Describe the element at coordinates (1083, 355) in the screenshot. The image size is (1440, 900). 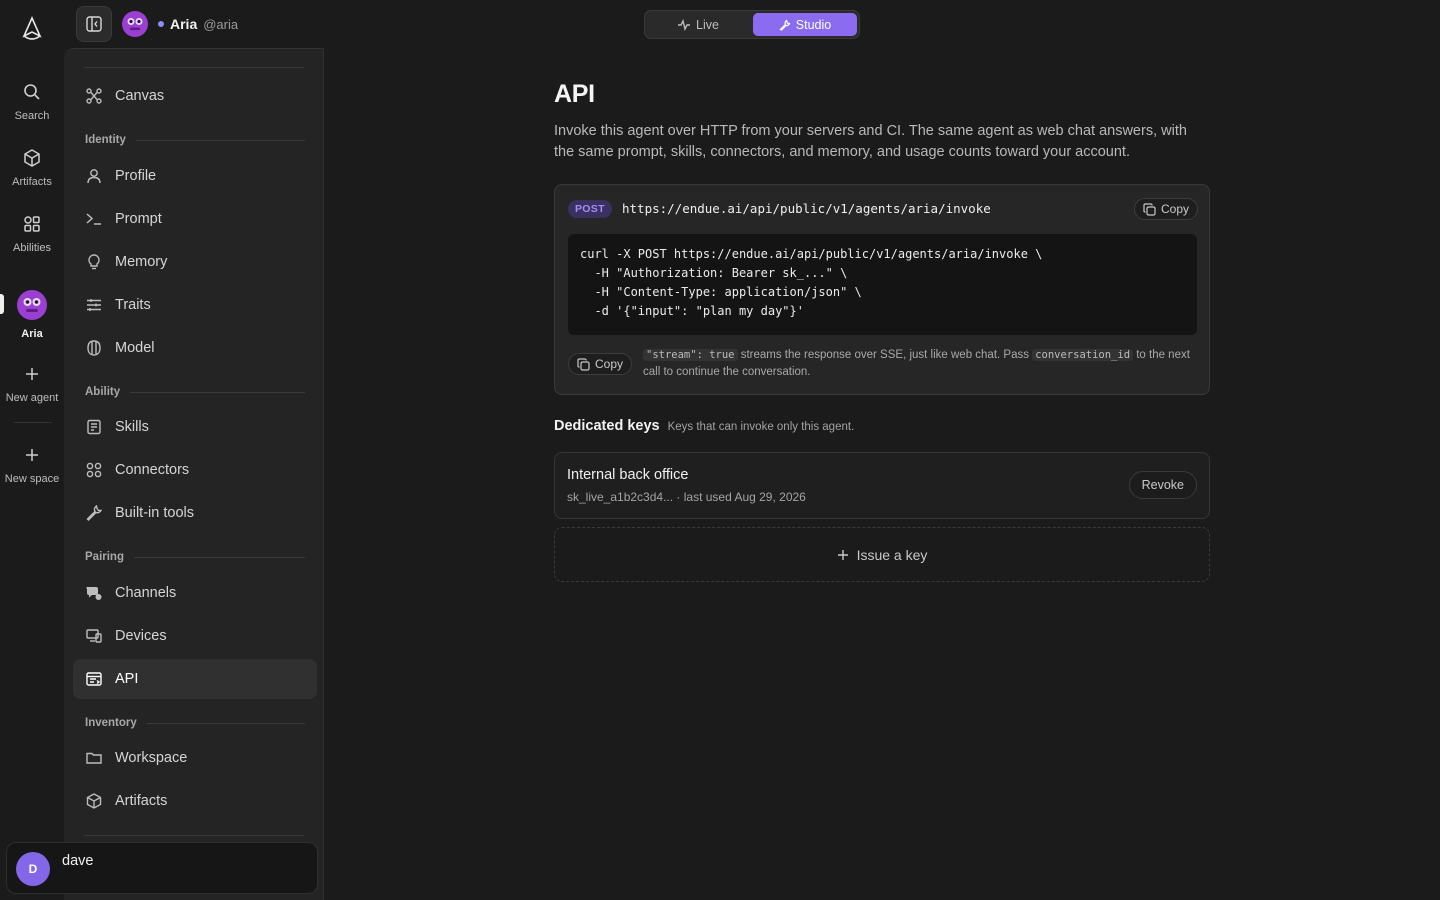
I see `inline-code: conversation_id` at that location.